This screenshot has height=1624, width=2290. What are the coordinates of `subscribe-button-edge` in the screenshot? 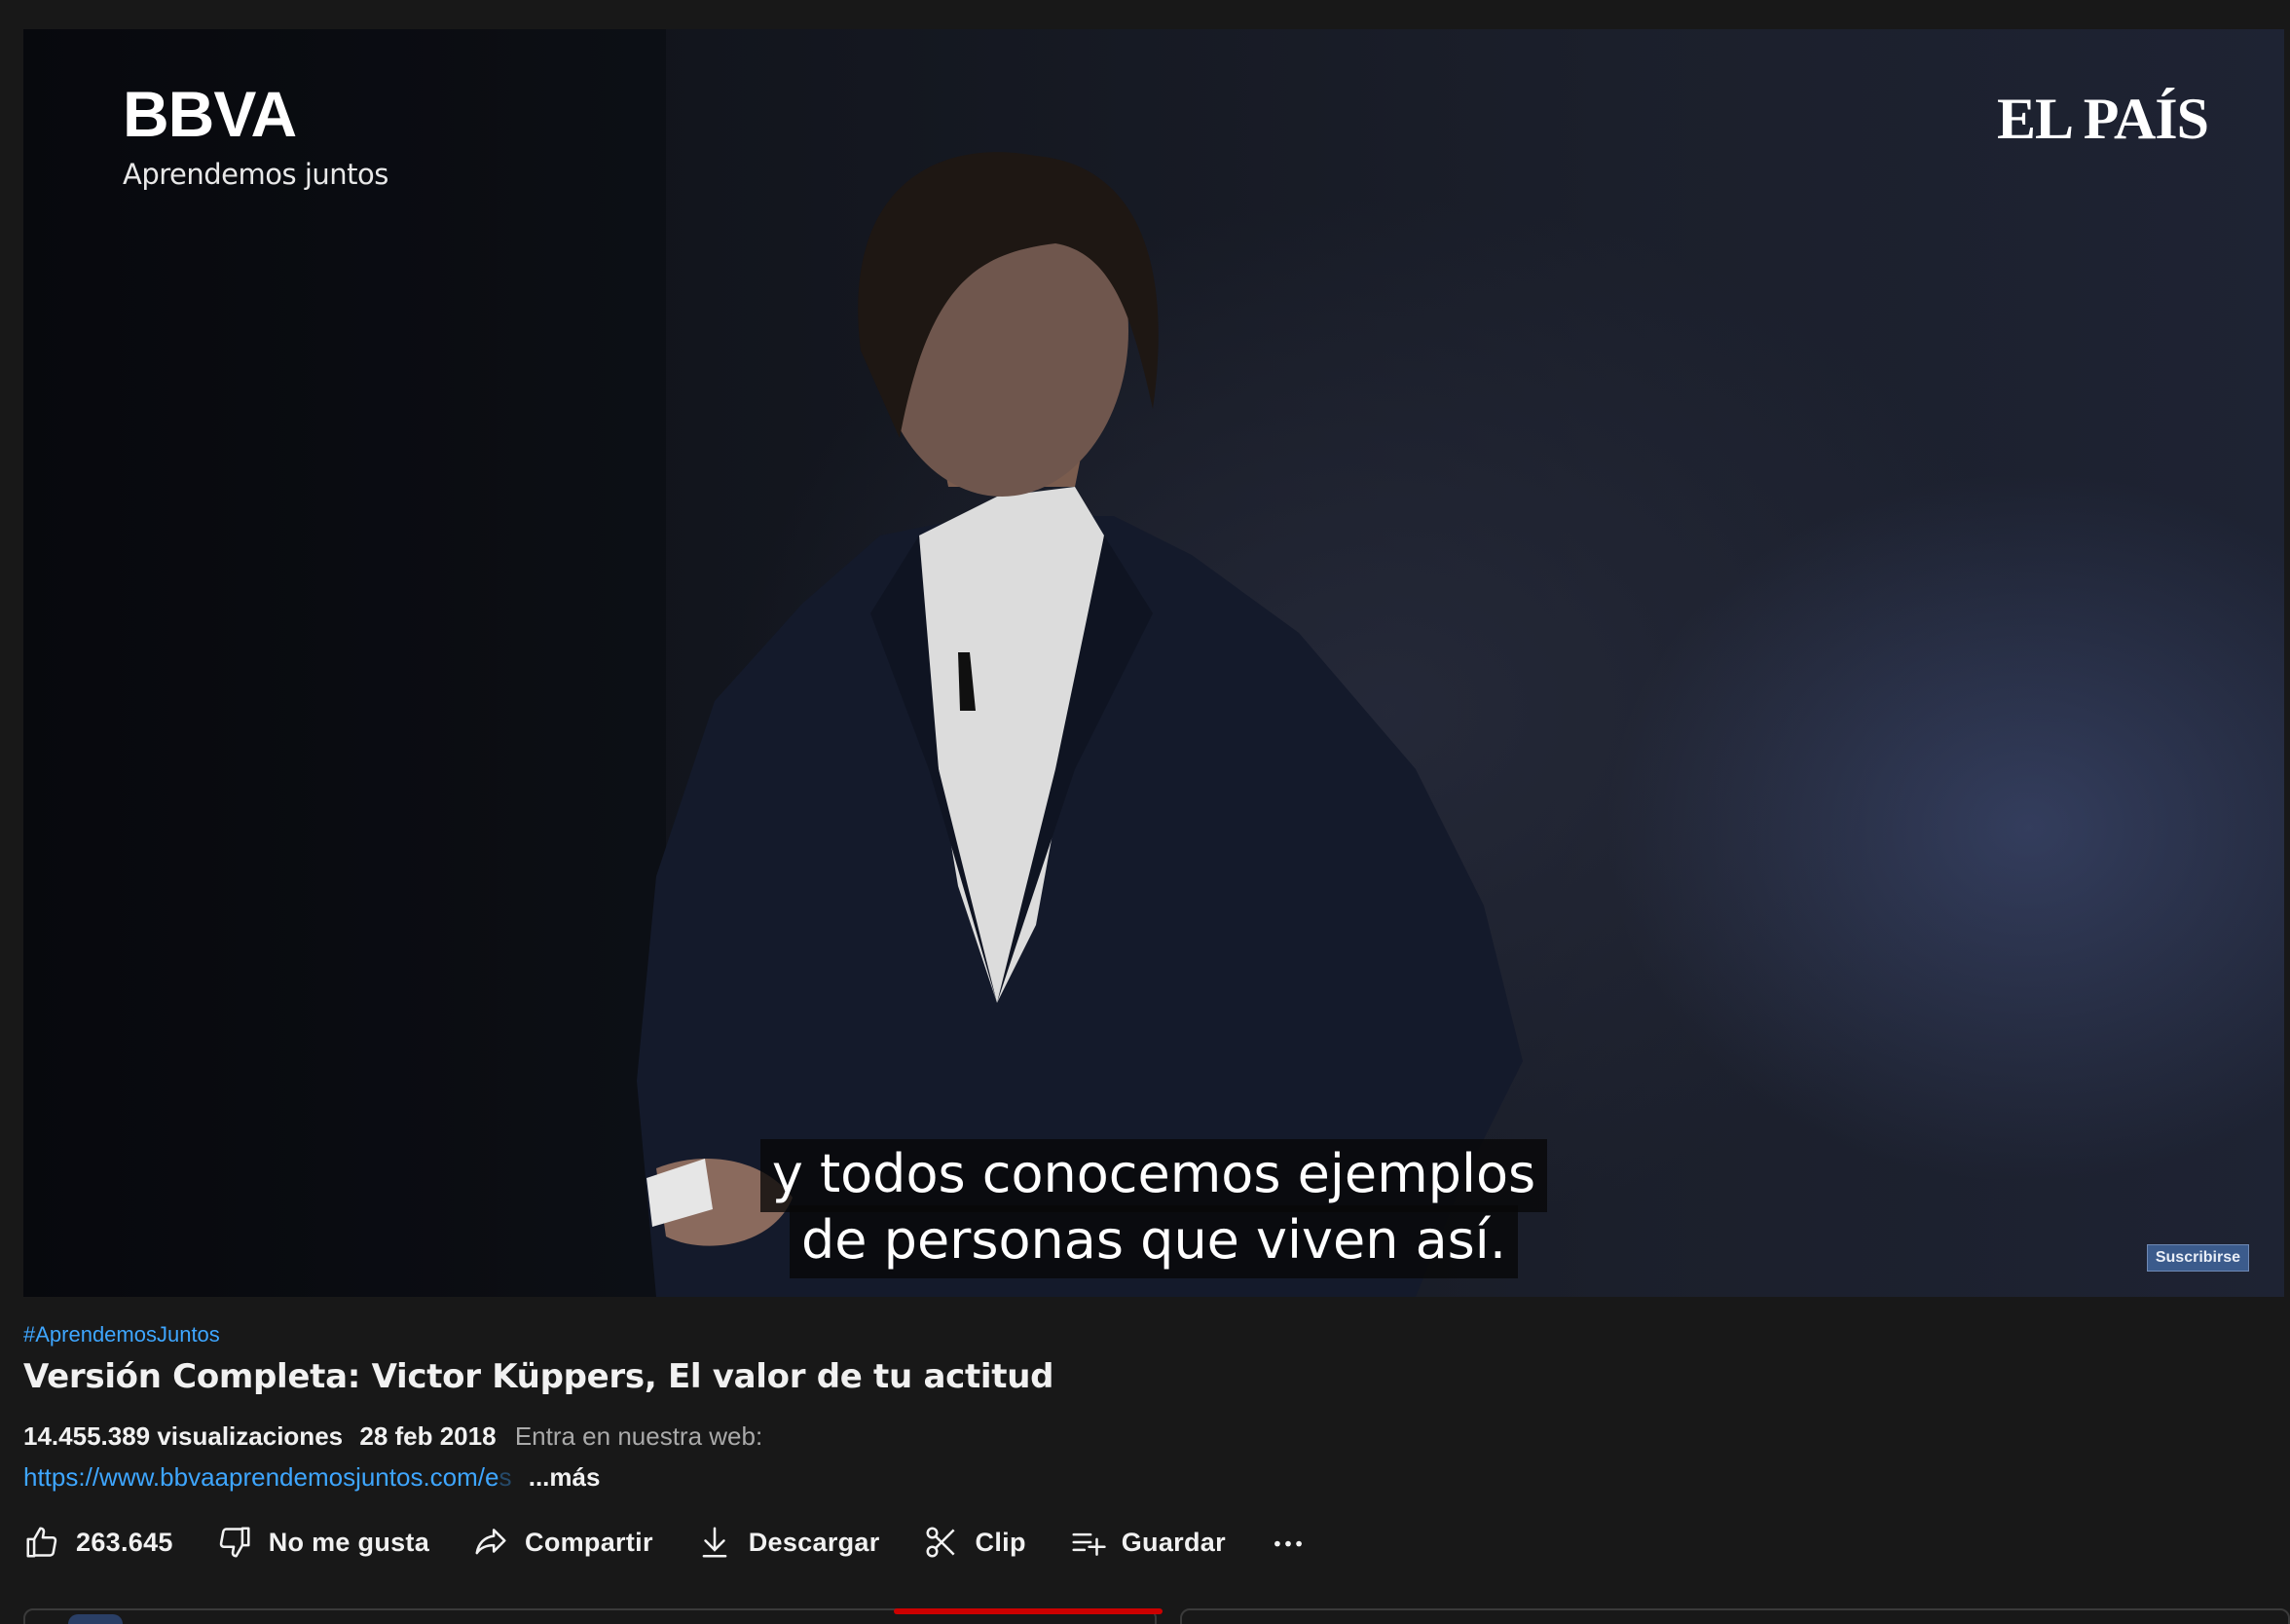 It's located at (1028, 1611).